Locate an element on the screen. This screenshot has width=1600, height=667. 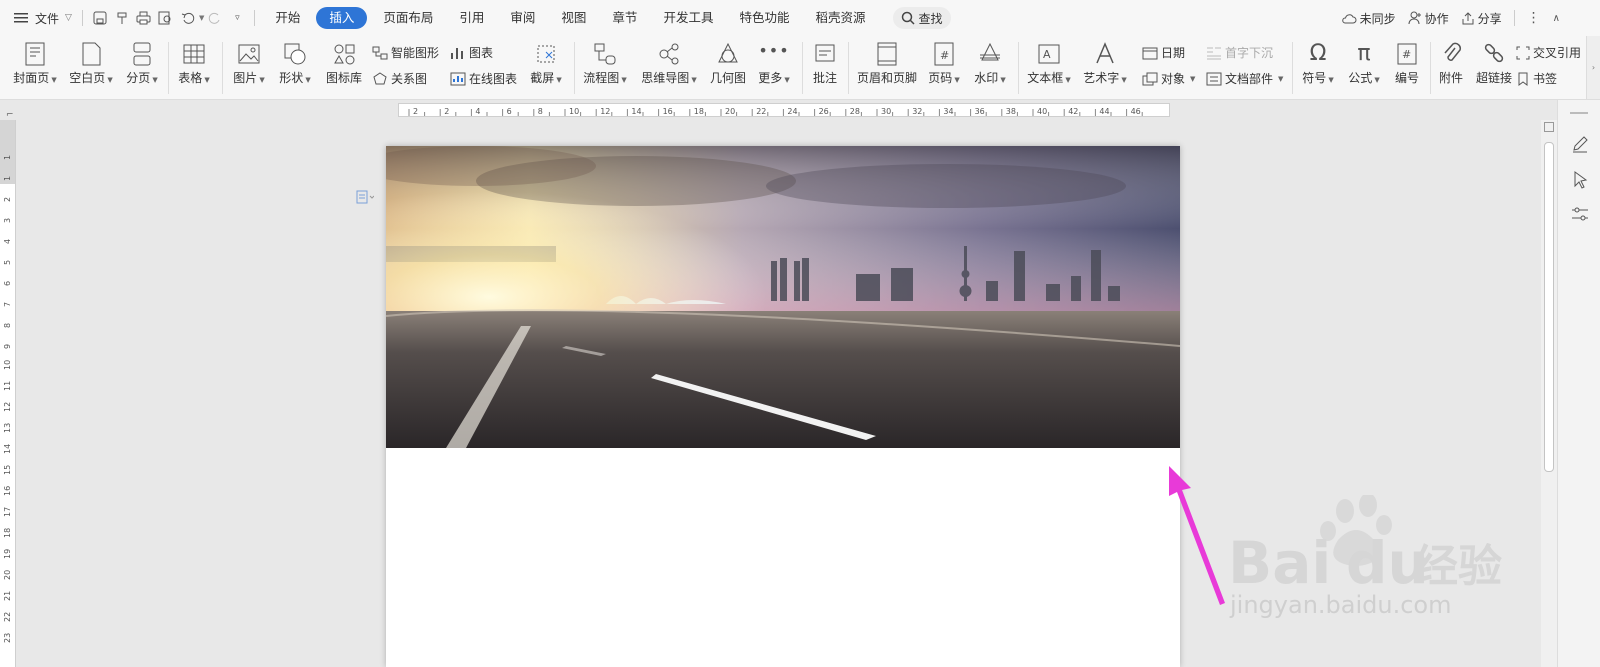
tab-home: 开始 is located at coordinates (287, 18).